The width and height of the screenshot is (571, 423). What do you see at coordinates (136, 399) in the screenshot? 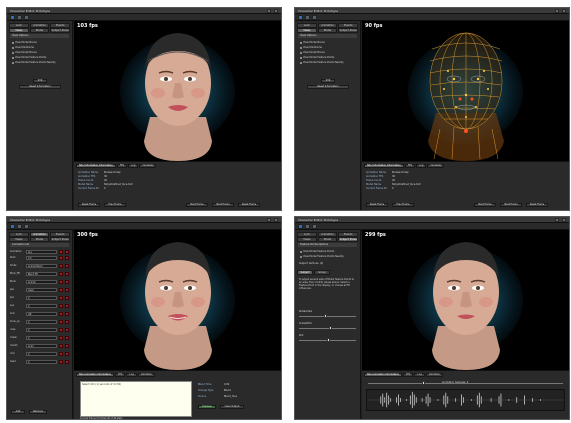
I see `animation-script-editor: Select Info (1) seconds of 4 (3/2)` at bounding box center [136, 399].